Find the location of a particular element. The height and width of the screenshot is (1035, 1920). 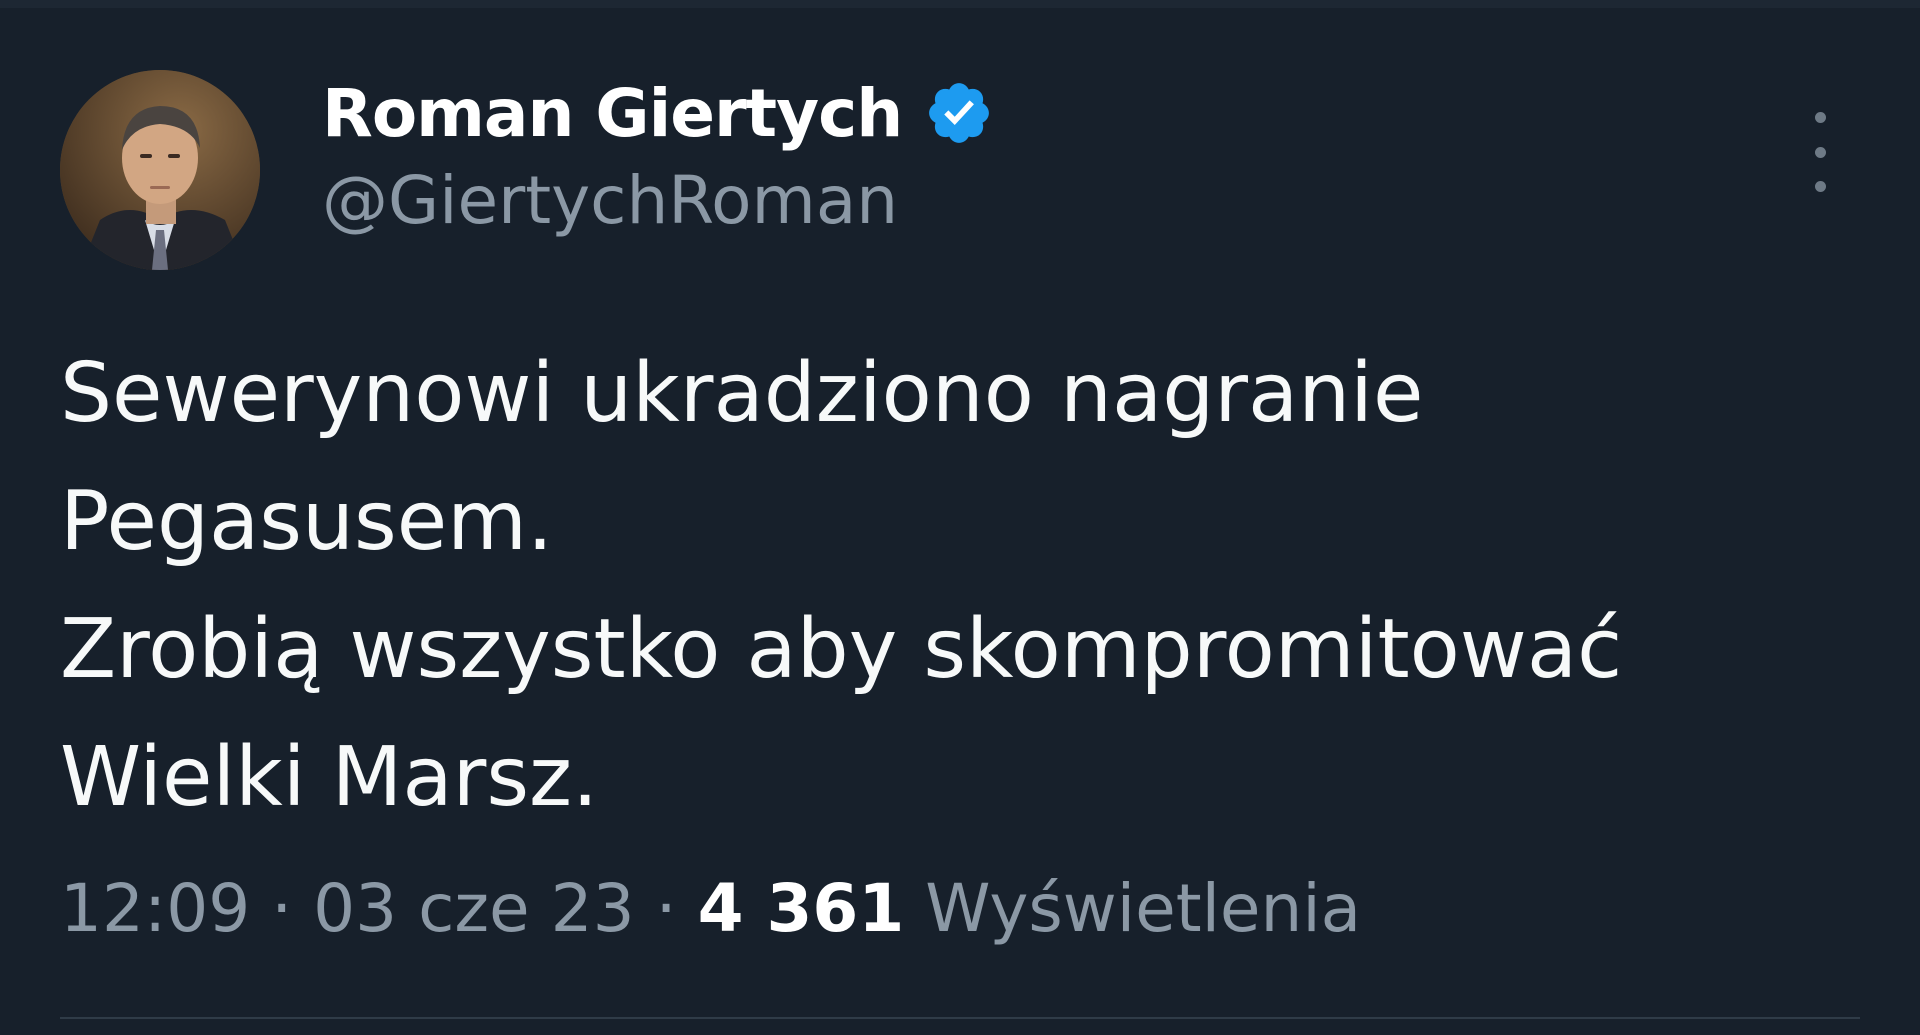

display-name: Roman Giertych is located at coordinates (612, 113).